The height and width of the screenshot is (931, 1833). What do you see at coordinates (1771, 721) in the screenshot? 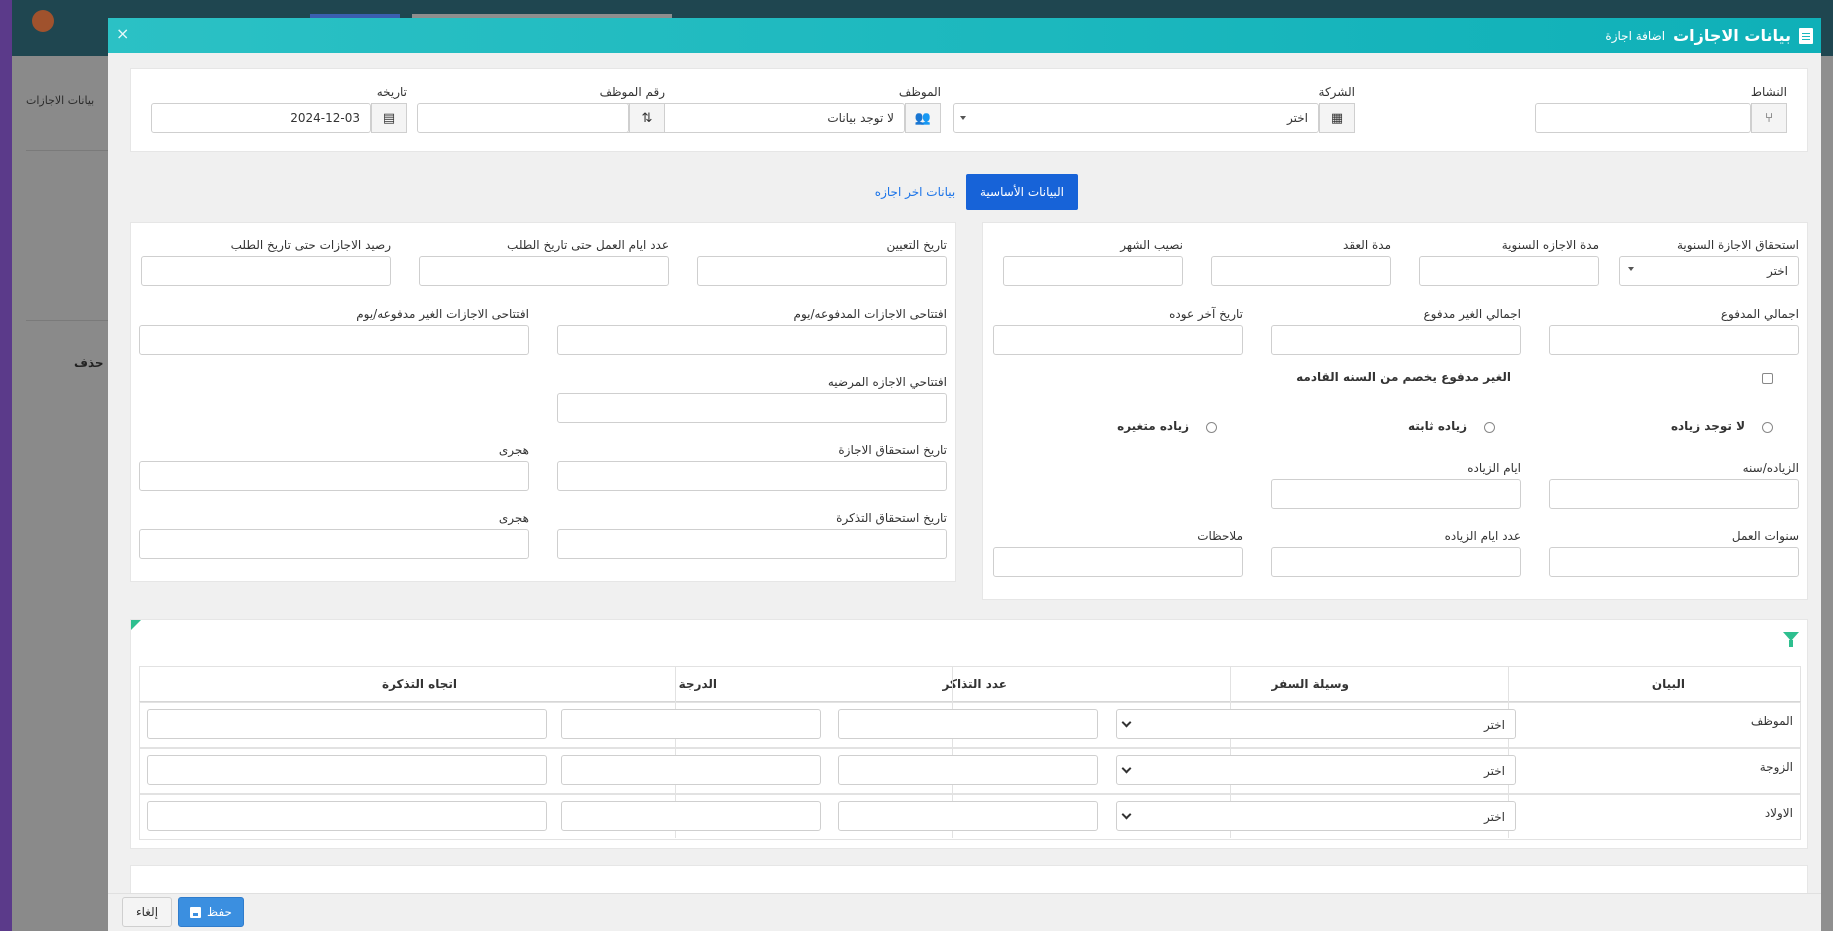
I see `table-row-label: الموظف` at bounding box center [1771, 721].